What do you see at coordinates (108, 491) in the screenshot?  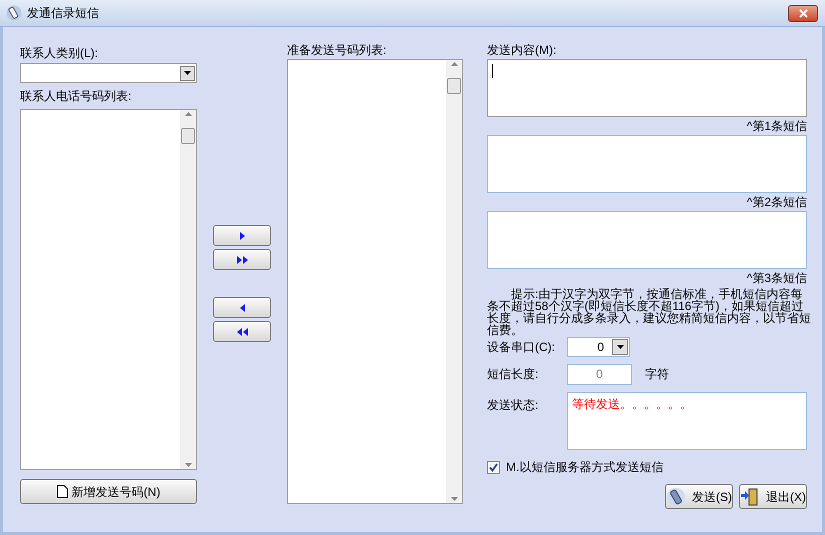 I see `add-number-button: 新增发送号码(N)` at bounding box center [108, 491].